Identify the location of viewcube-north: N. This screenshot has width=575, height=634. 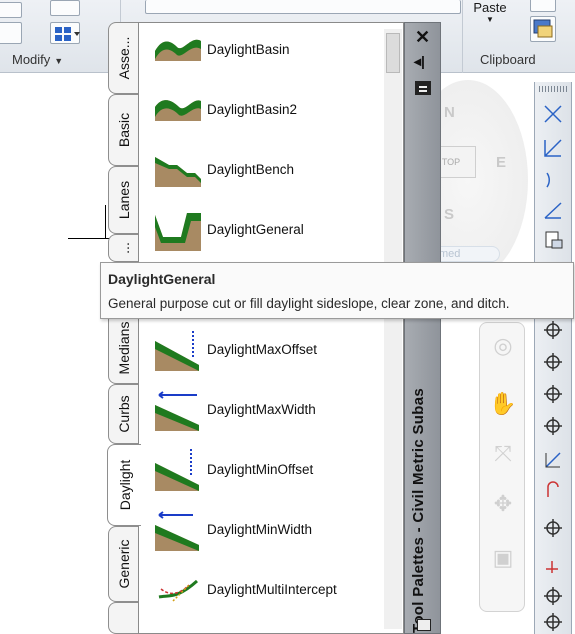
(449, 112).